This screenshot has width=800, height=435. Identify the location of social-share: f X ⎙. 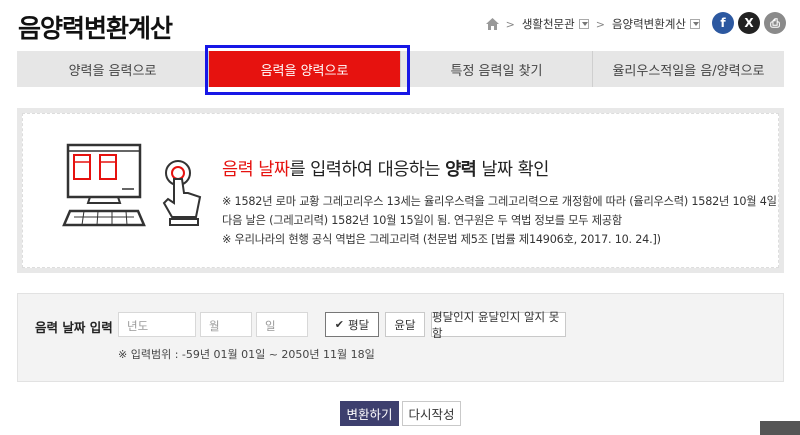
(749, 23).